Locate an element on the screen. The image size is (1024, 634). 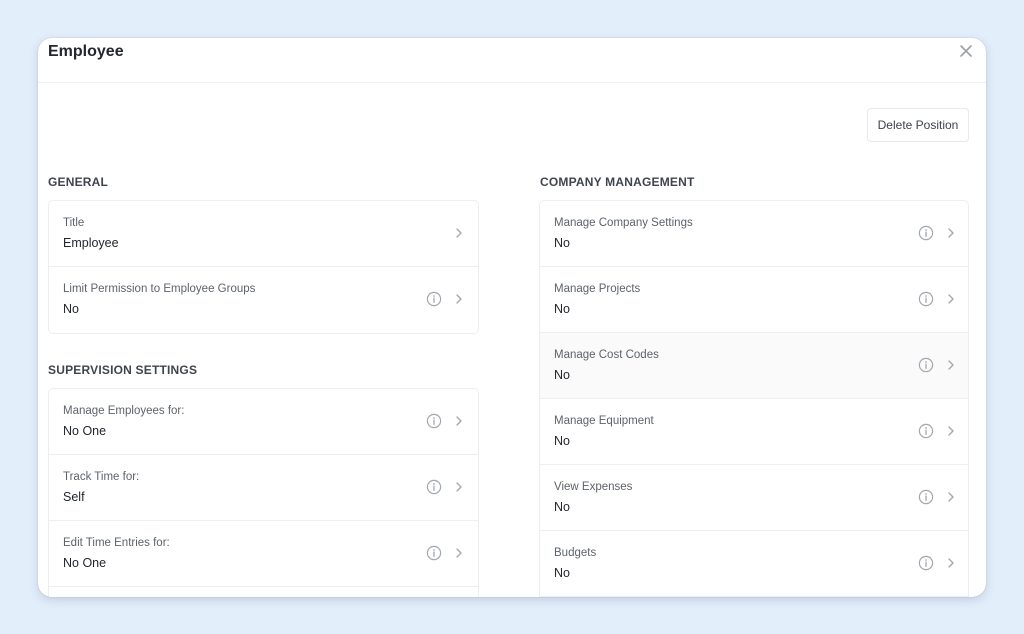
setting-label: Title is located at coordinates (74, 223).